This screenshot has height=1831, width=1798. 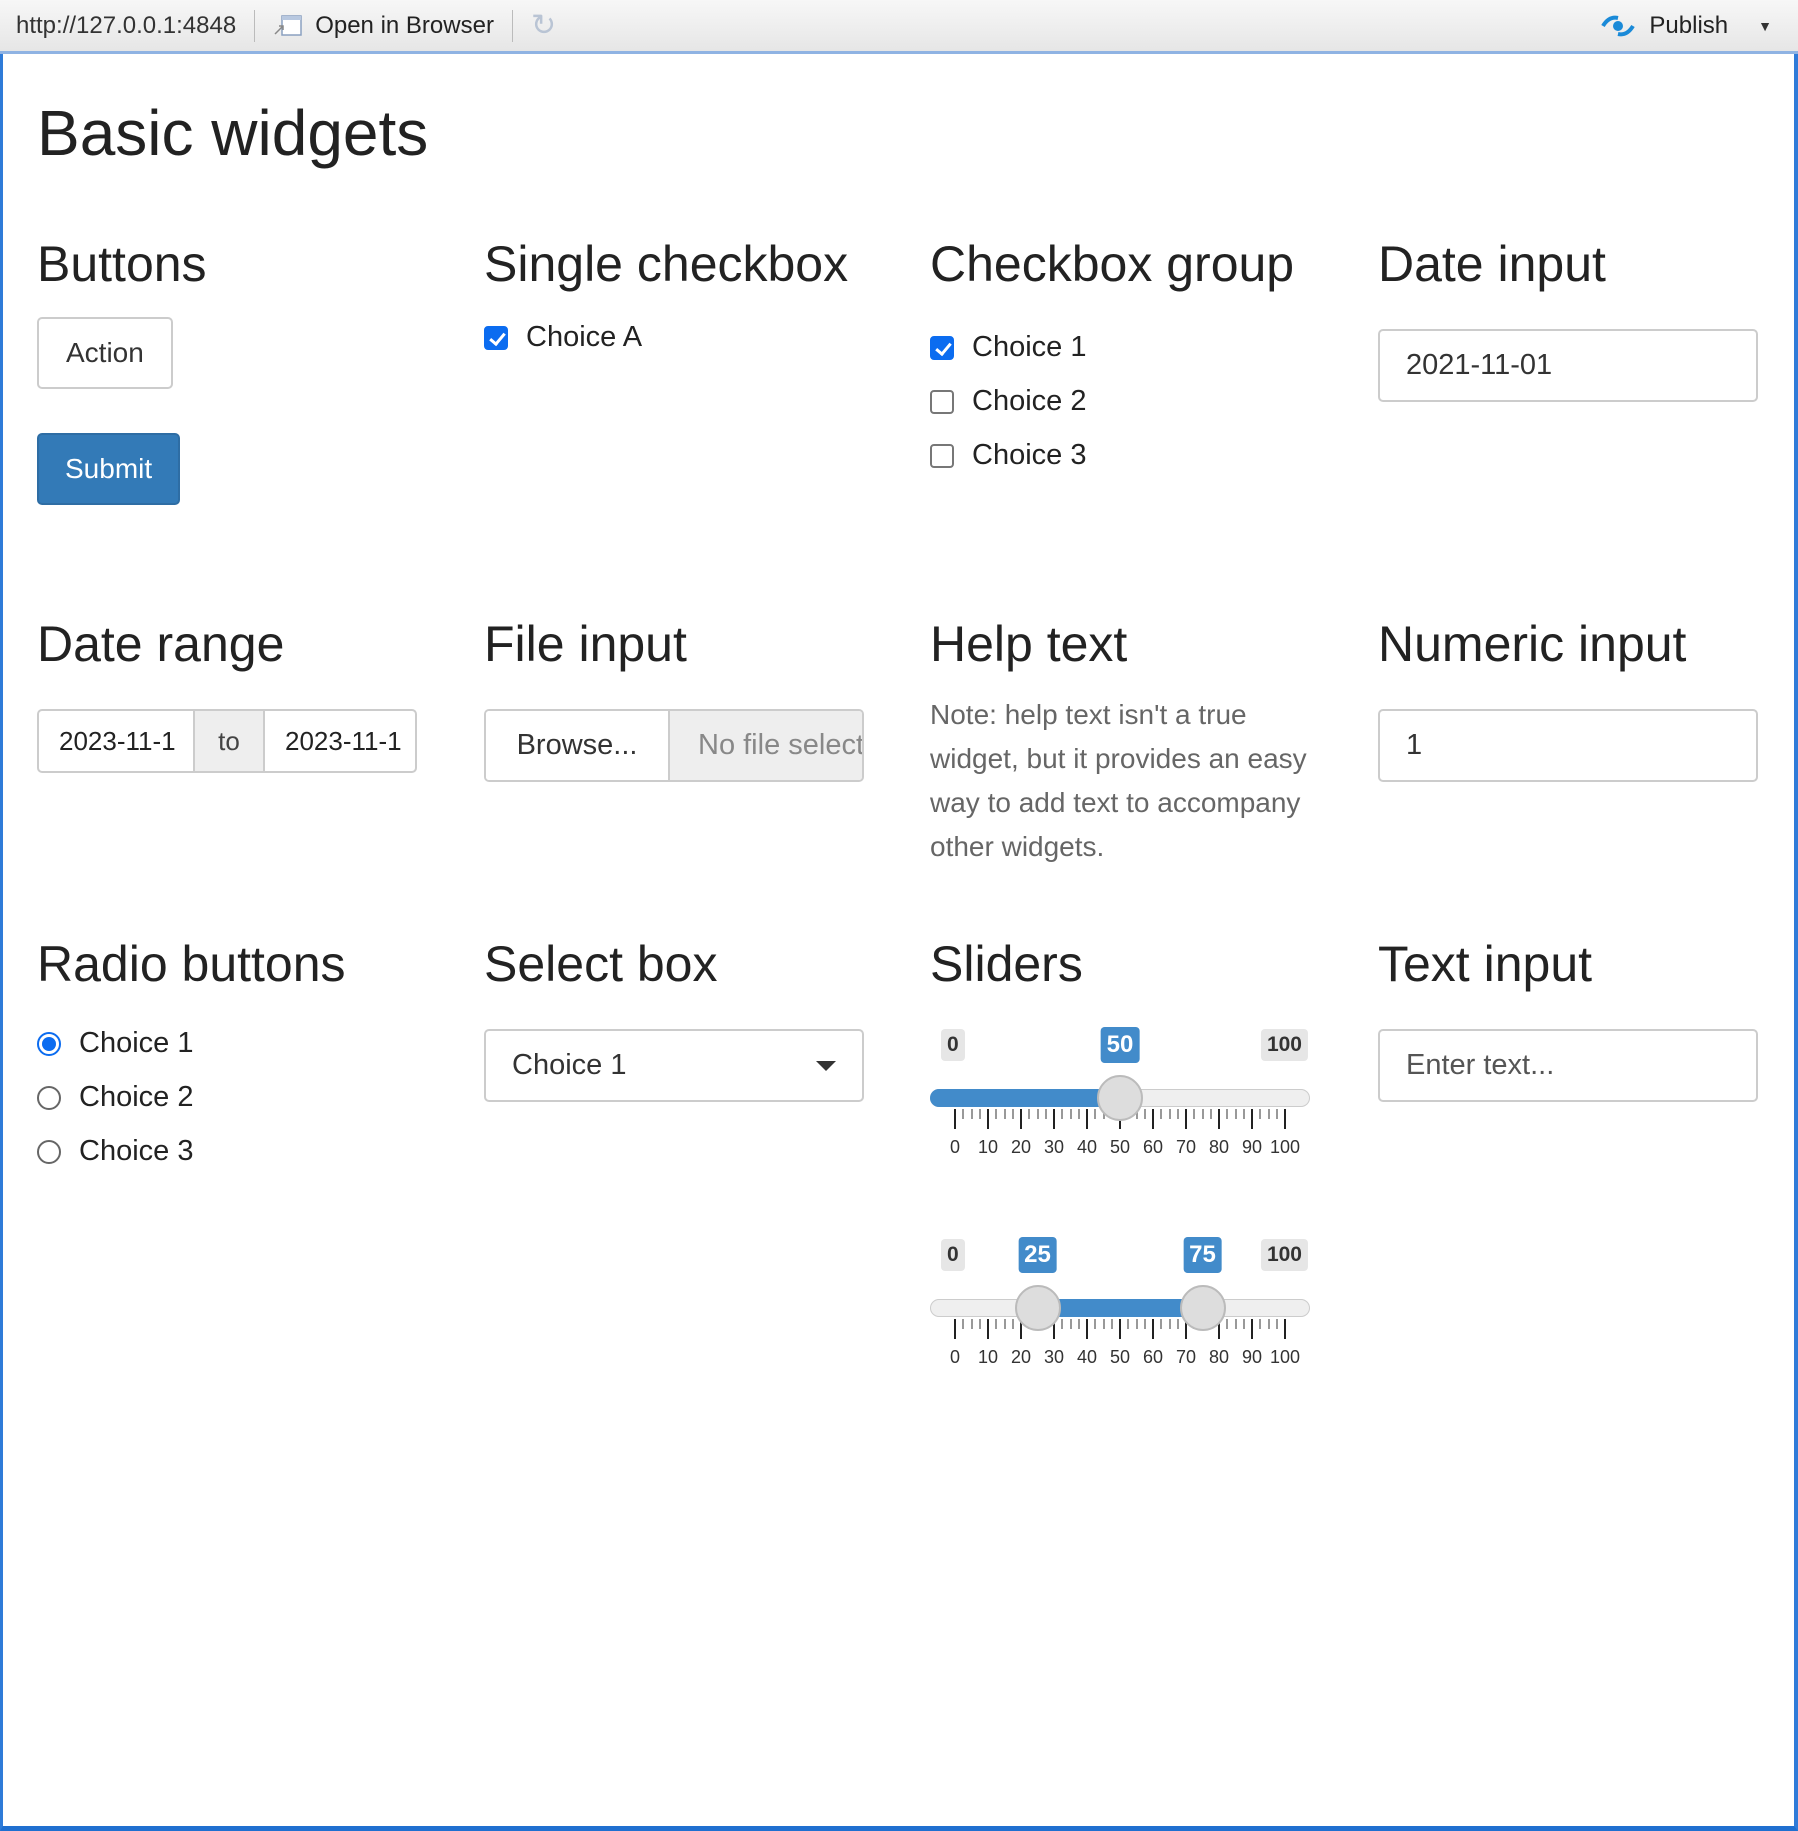 What do you see at coordinates (674, 1018) in the screenshot?
I see `select-box-section: Select box Choice 1` at bounding box center [674, 1018].